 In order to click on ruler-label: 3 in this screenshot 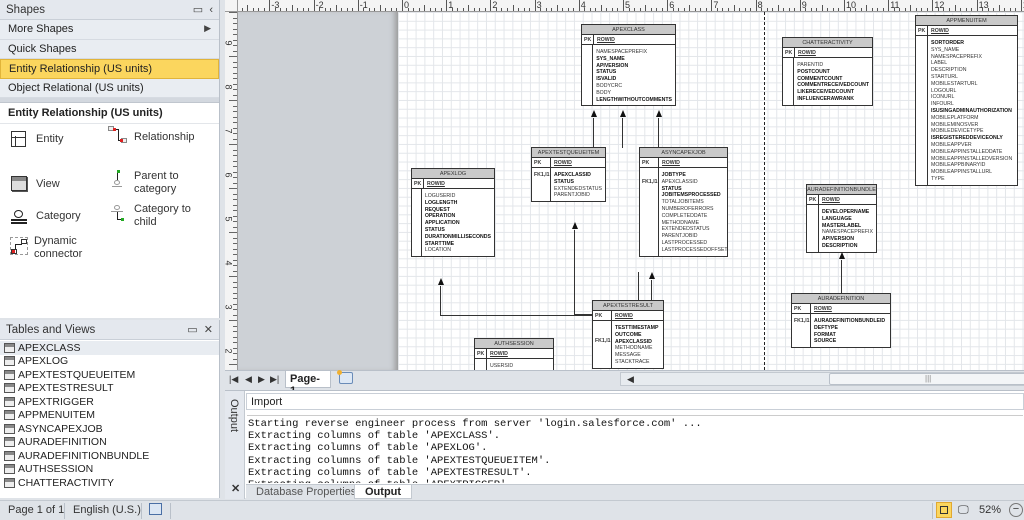, I will do `click(539, 5)`.